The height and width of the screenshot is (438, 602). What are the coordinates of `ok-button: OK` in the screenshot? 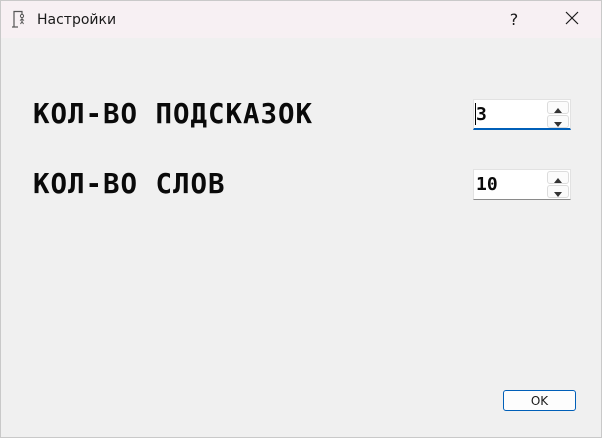 It's located at (539, 400).